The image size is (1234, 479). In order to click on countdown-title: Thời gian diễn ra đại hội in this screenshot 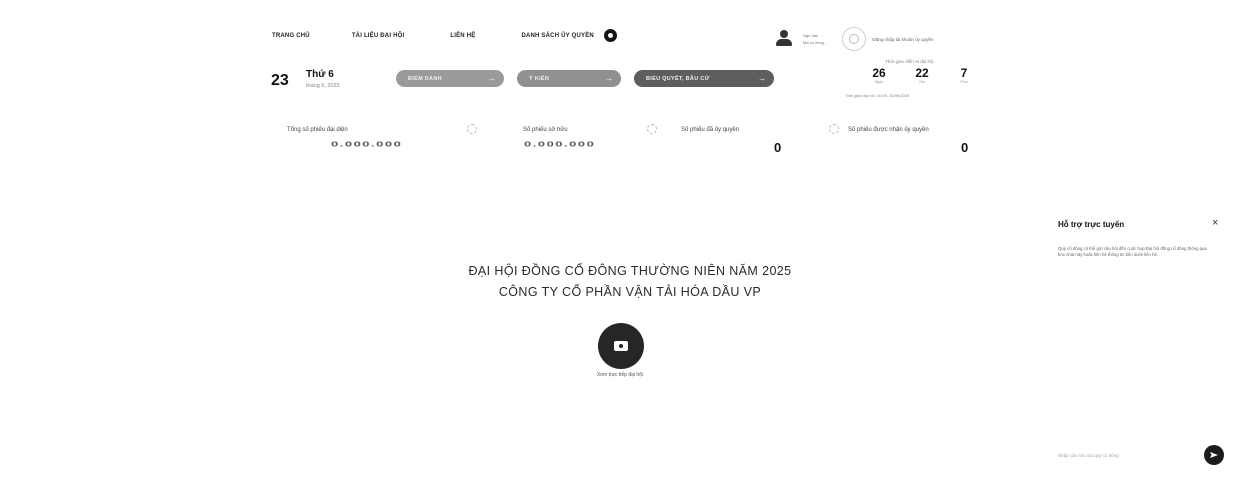, I will do `click(909, 61)`.